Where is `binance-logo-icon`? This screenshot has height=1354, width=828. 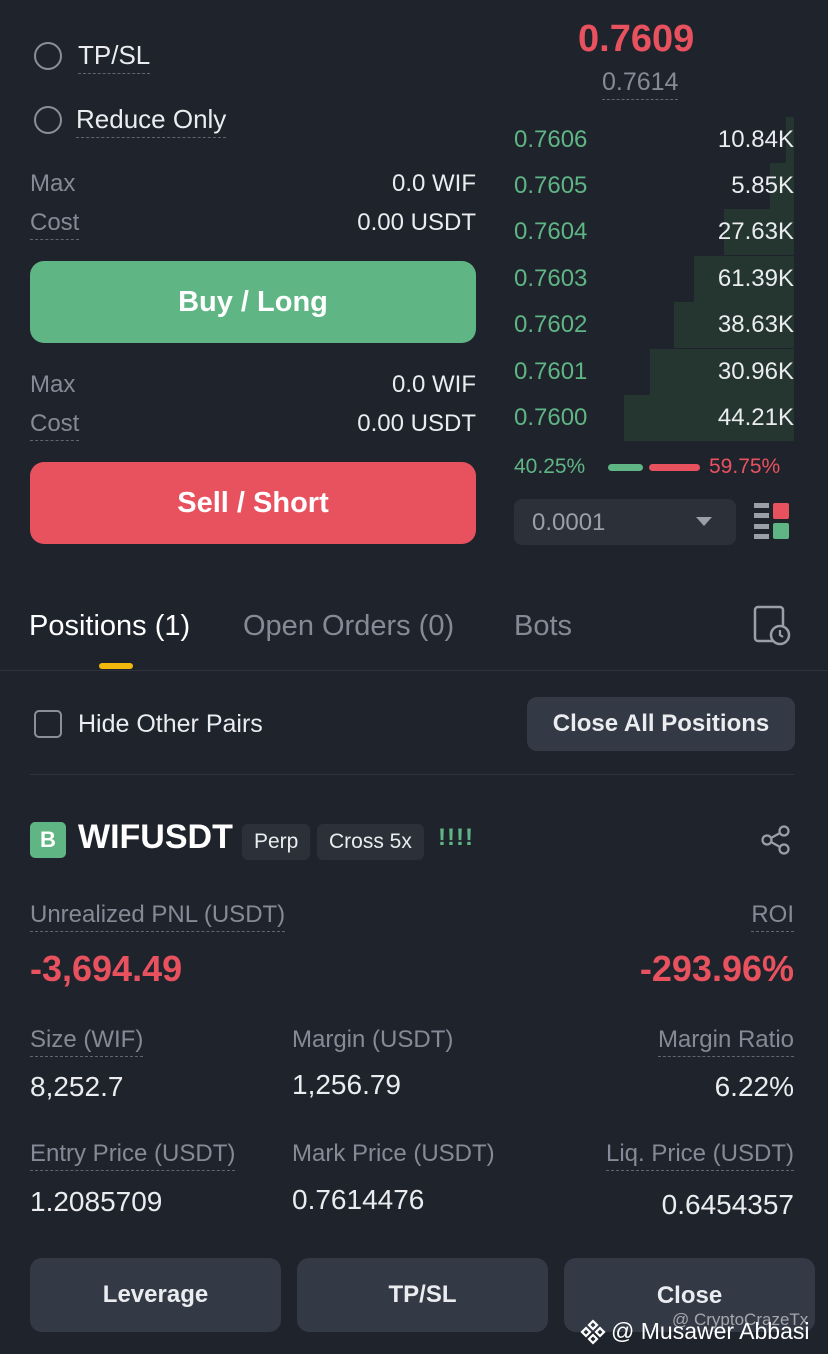 binance-logo-icon is located at coordinates (593, 1331).